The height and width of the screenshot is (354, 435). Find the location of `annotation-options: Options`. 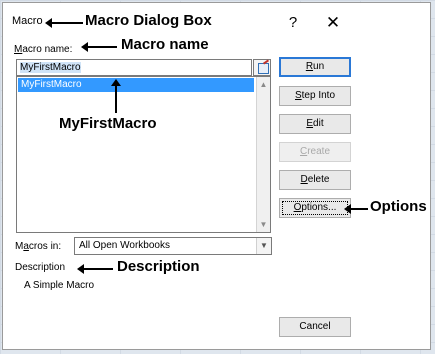

annotation-options: Options is located at coordinates (398, 206).